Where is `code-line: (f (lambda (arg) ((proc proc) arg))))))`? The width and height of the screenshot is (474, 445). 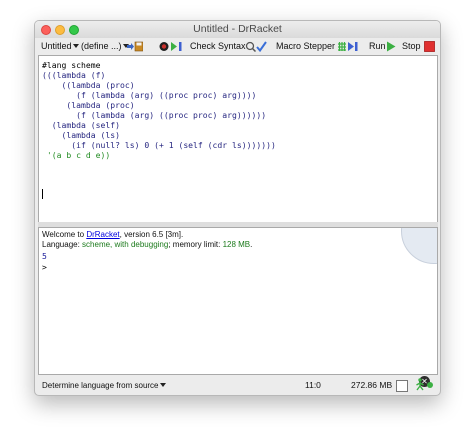 code-line: (f (lambda (arg) ((proc proc) arg)))))) is located at coordinates (154, 115).